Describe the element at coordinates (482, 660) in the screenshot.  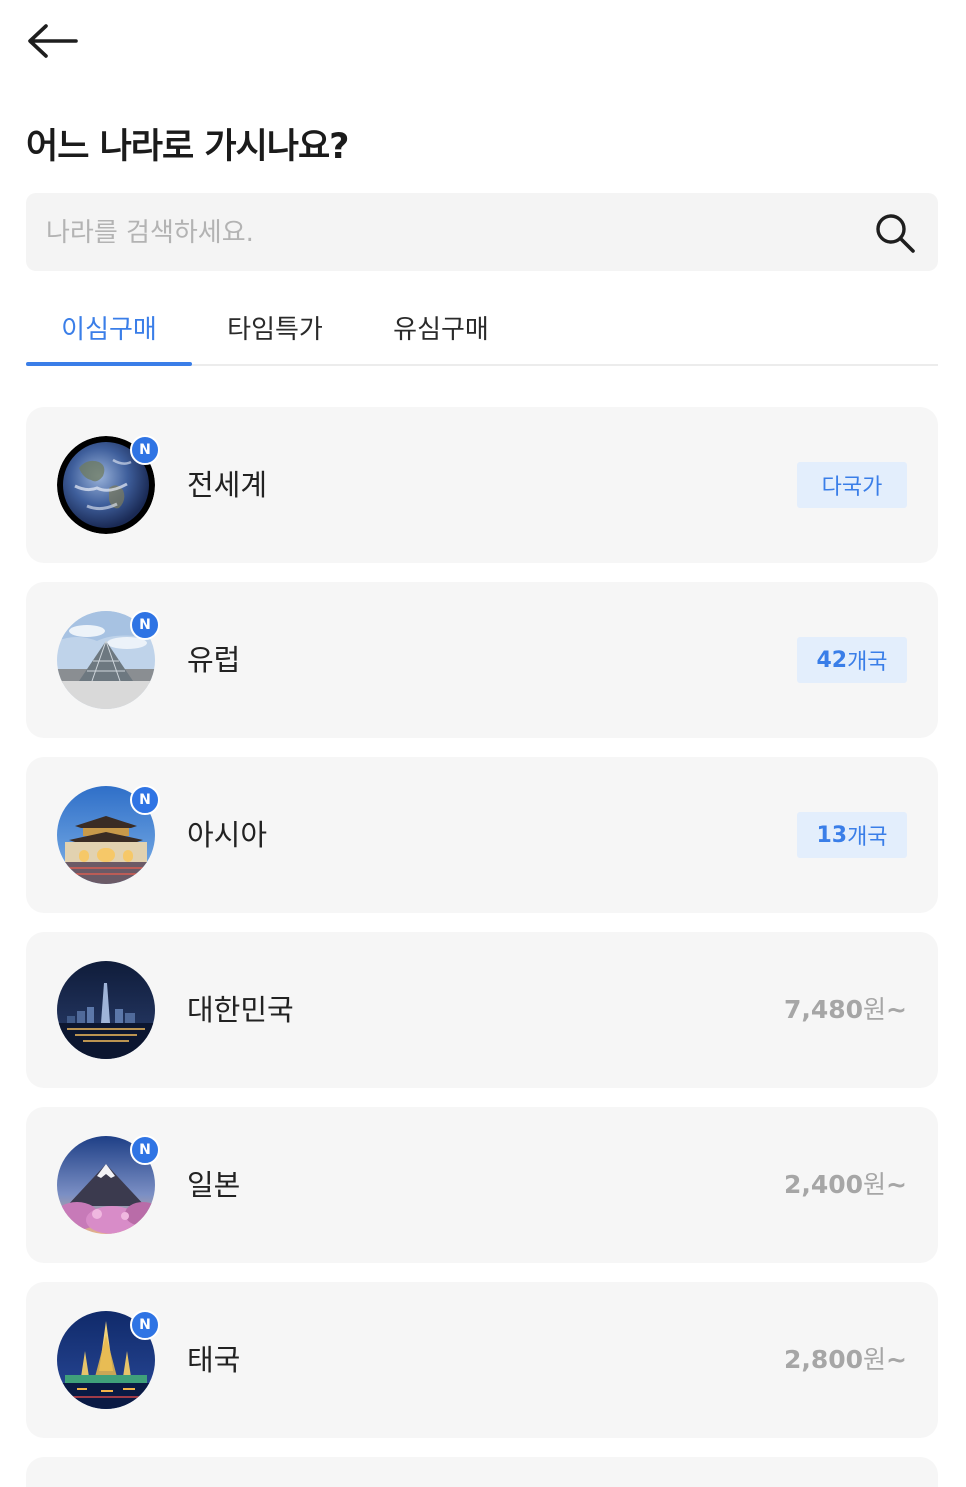
I see `country-card-europe: N 유럽 42 개국` at that location.